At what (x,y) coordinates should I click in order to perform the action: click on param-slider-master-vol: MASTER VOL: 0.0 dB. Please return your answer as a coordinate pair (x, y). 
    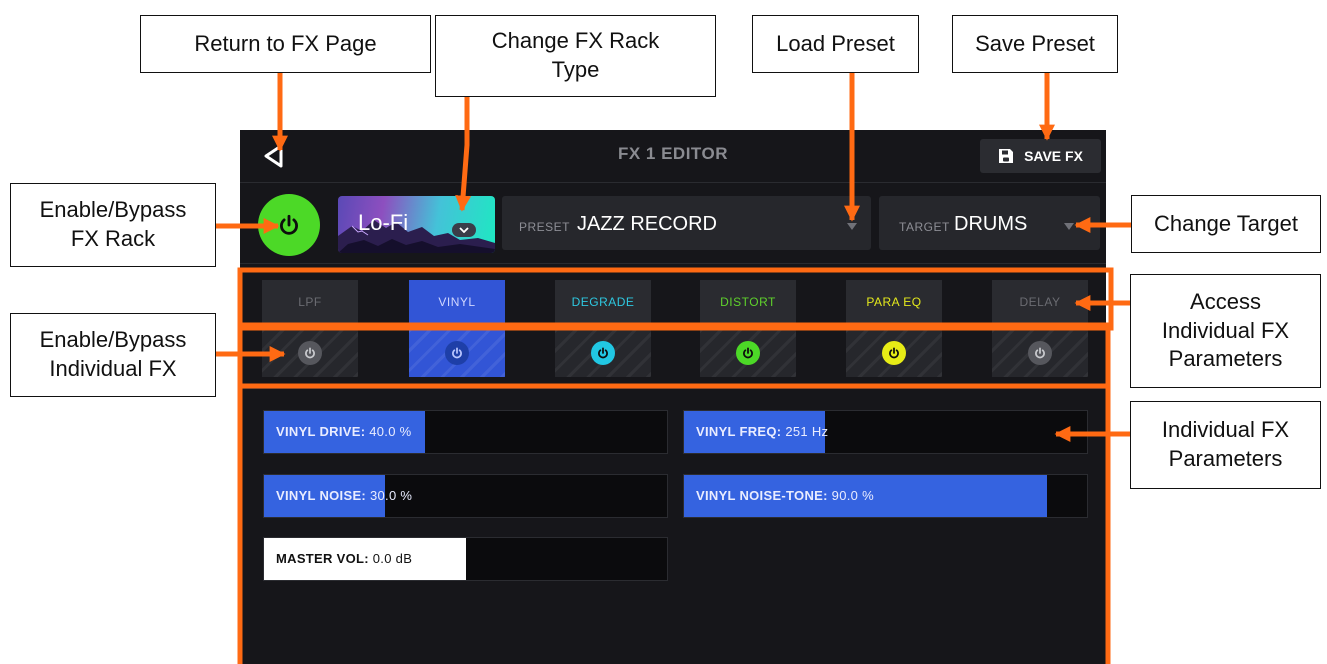
    Looking at the image, I should click on (465, 559).